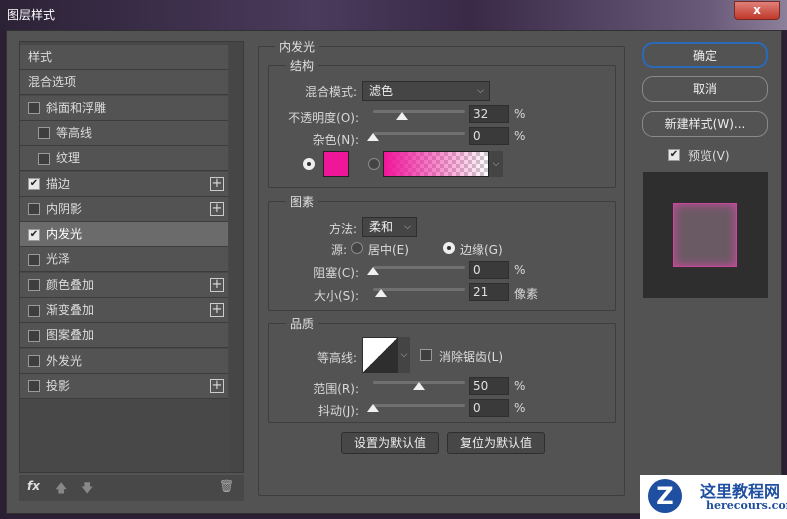 This screenshot has height=519, width=787. Describe the element at coordinates (124, 310) in the screenshot. I see `style-item: 渐变叠加 +` at that location.